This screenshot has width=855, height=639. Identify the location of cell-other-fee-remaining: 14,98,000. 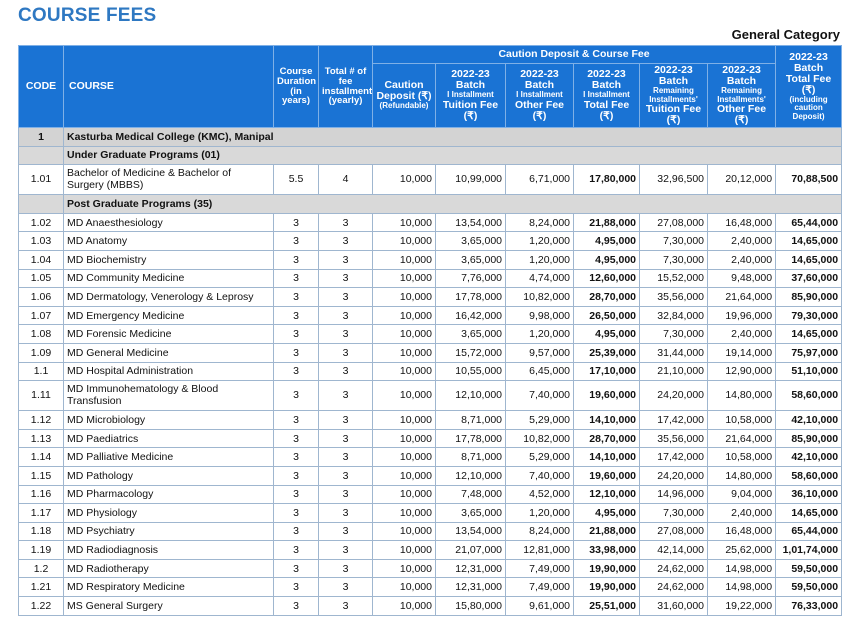
(741, 568).